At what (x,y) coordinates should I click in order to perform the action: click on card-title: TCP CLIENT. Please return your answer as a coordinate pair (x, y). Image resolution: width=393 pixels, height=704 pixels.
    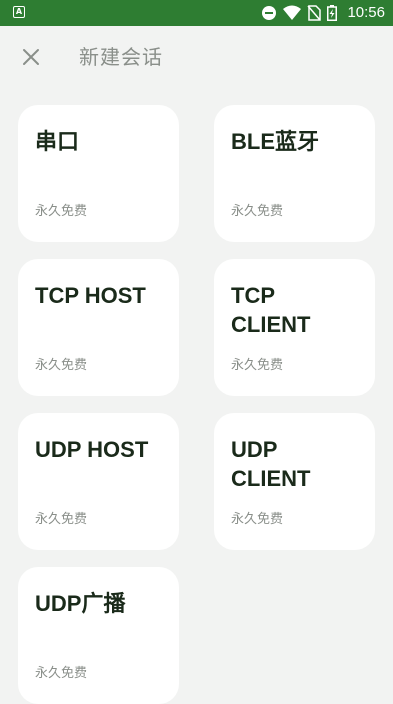
    Looking at the image, I should click on (271, 310).